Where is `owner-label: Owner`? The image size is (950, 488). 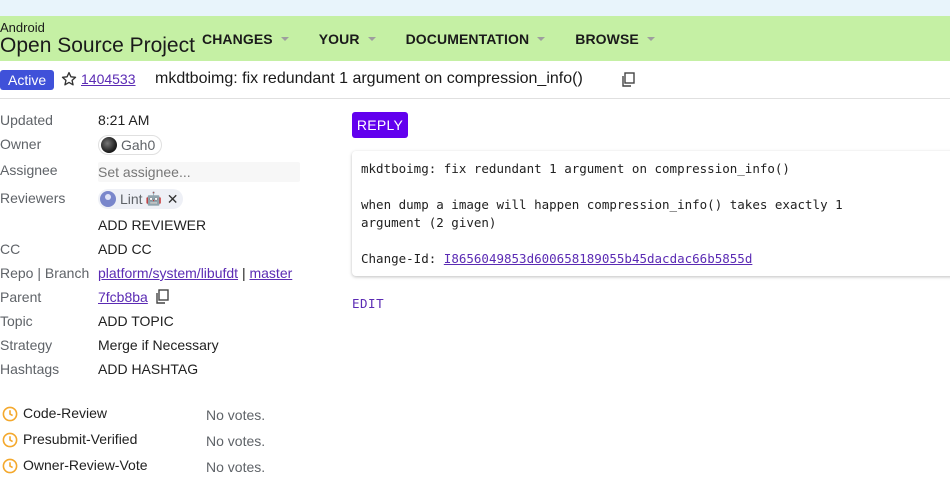 owner-label: Owner is located at coordinates (21, 144).